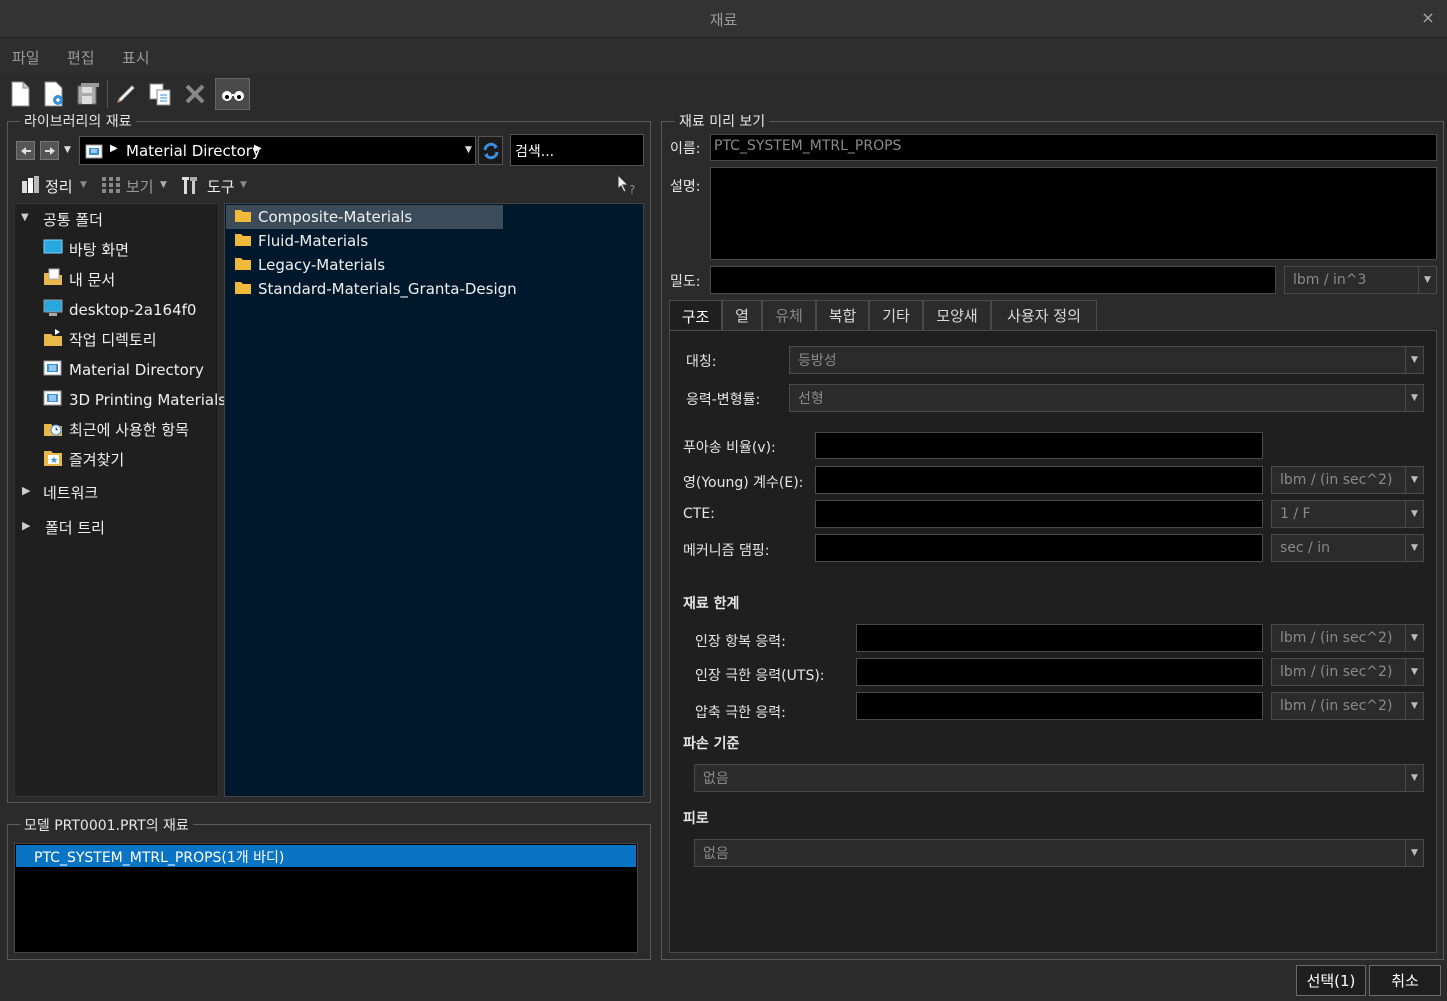 The height and width of the screenshot is (1001, 1447). Describe the element at coordinates (627, 186) in the screenshot. I see `help-cursor-icon: ?` at that location.